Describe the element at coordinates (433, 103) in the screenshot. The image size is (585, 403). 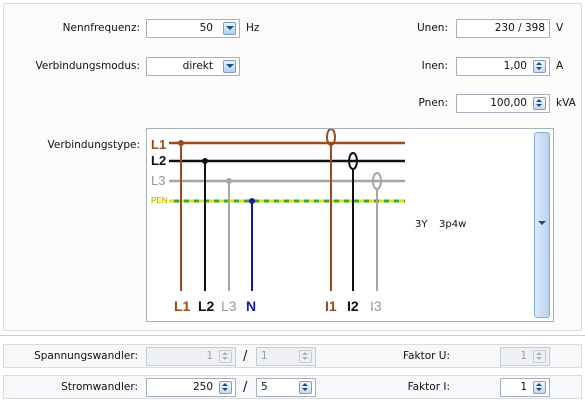
I see `pnen-label: Pnen:` at that location.